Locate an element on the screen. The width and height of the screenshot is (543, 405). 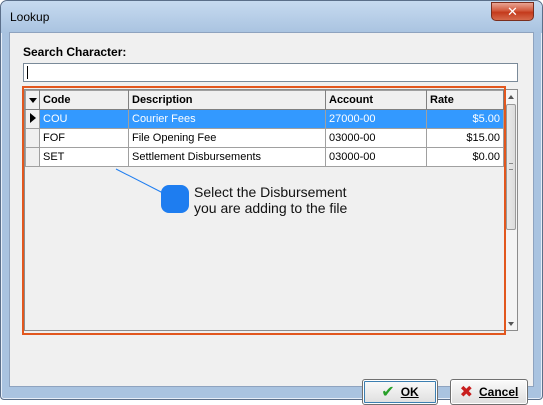
x-icon: ✖ is located at coordinates (466, 392).